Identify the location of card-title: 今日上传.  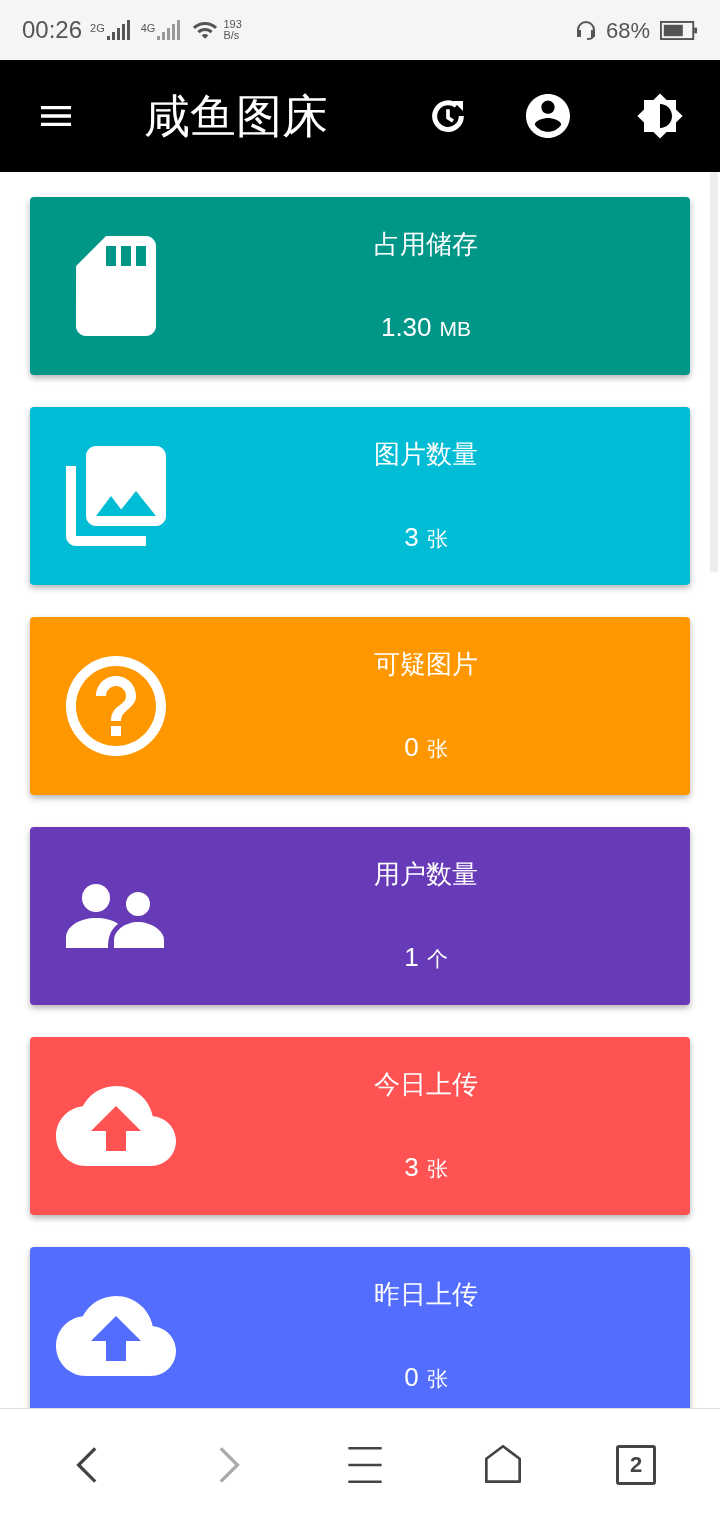
(426, 1084).